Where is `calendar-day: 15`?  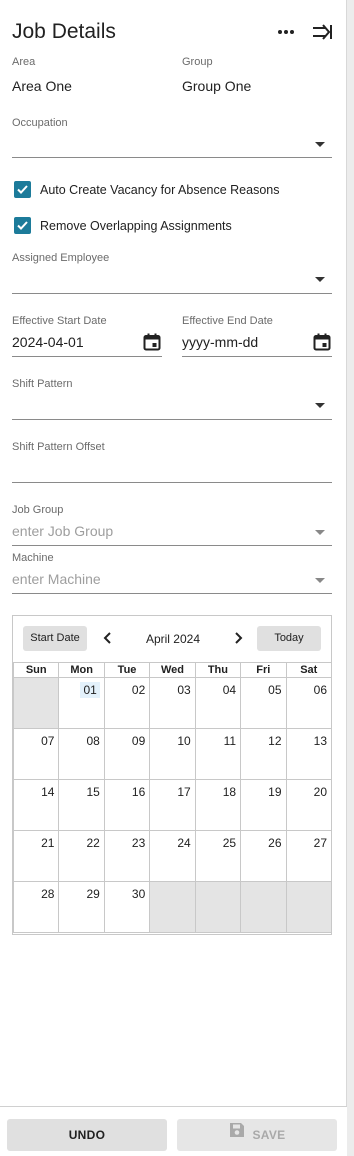 calendar-day: 15 is located at coordinates (81, 805).